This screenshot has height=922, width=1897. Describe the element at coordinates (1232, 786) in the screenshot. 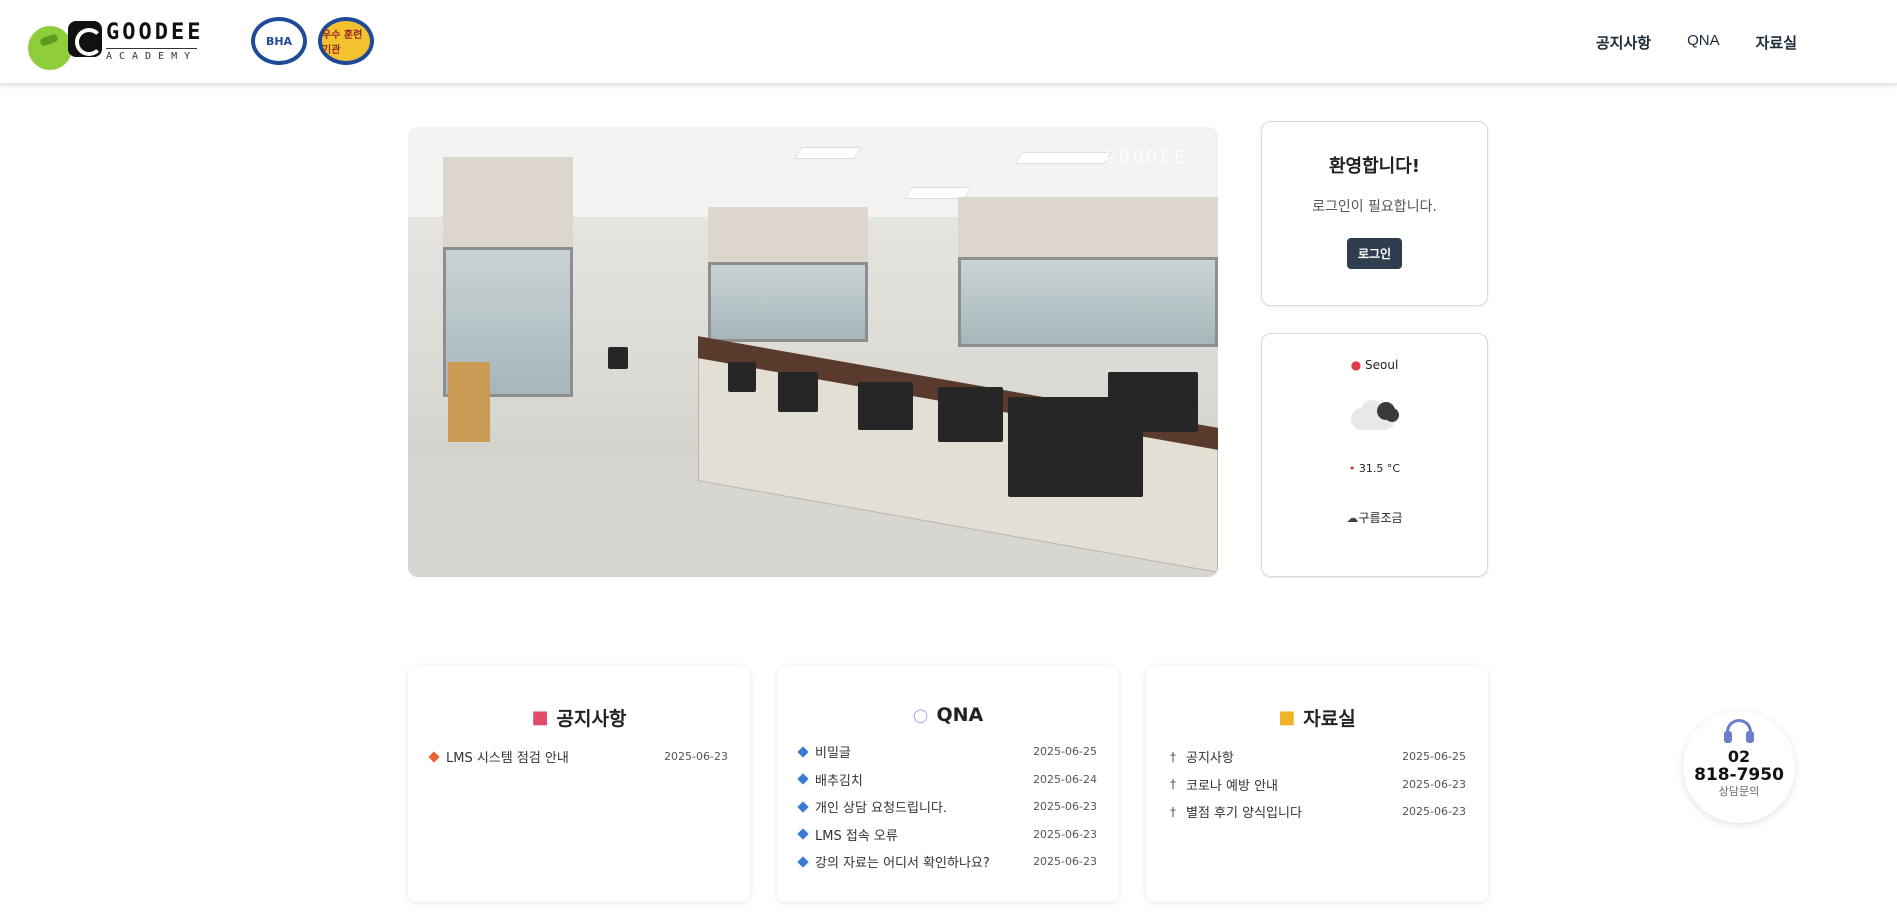

I see `file-title: 코로나 예방 안내` at that location.